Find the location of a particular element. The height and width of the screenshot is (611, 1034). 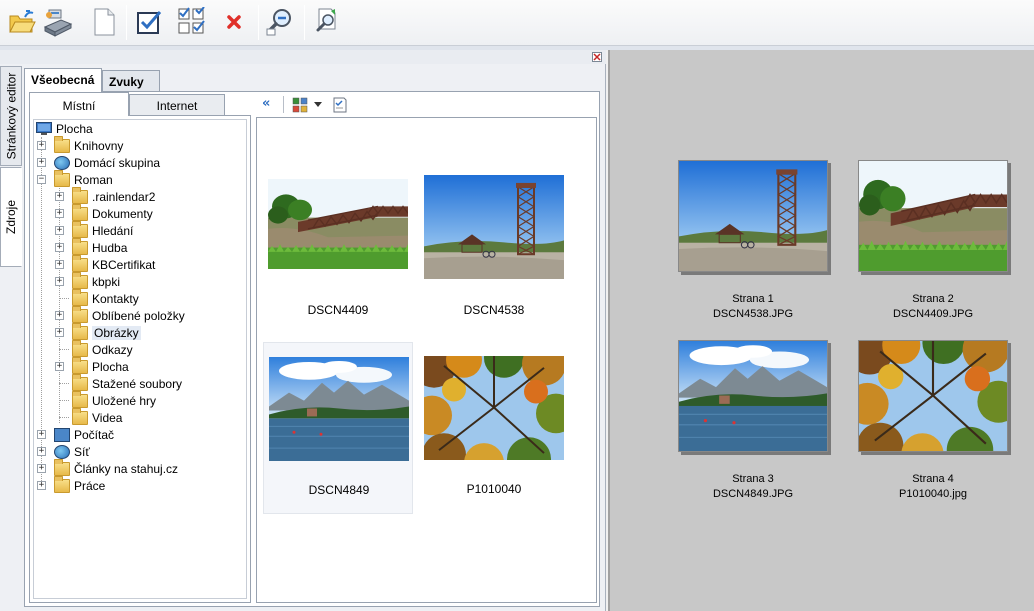

tree-item-label: Hledání is located at coordinates (113, 230).